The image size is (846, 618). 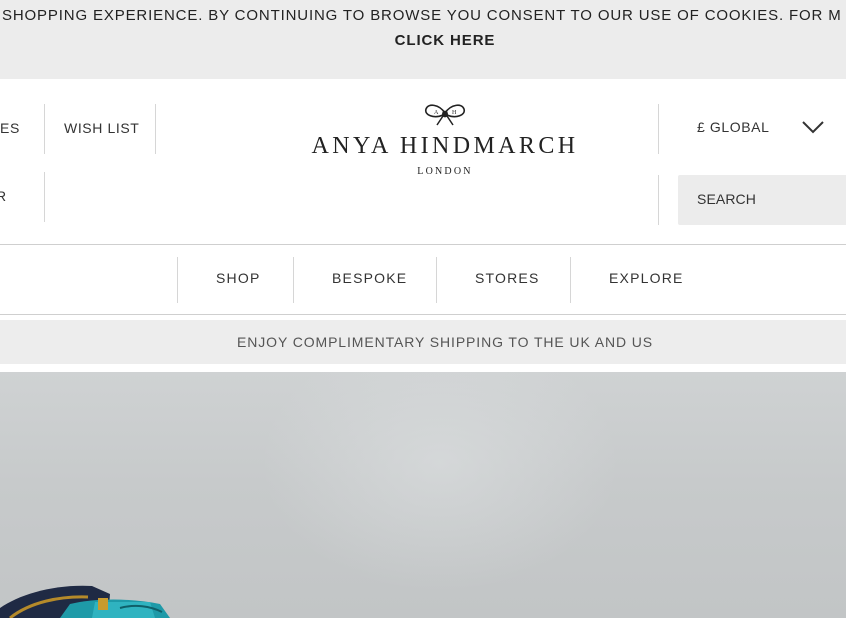 I want to click on nav-item-shop: SHOP, so click(x=238, y=278).